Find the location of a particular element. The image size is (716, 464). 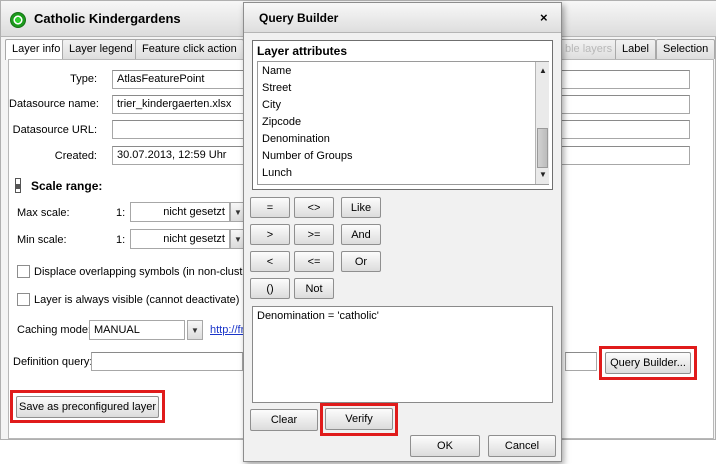

max-scale-prefix: 1: is located at coordinates (121, 213).